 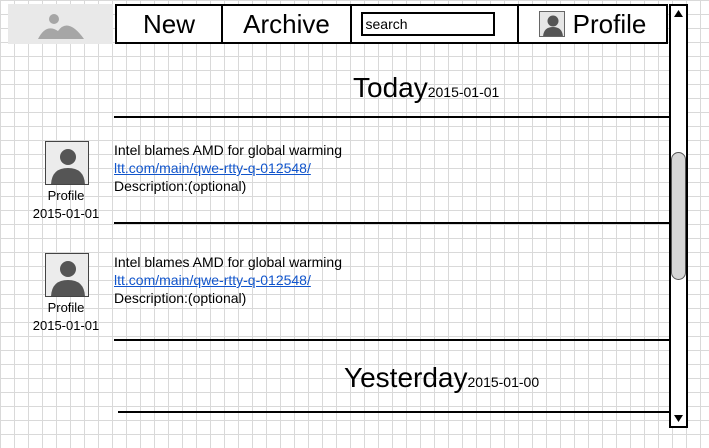 I want to click on top-nav: New Archive Profile, so click(x=391, y=24).